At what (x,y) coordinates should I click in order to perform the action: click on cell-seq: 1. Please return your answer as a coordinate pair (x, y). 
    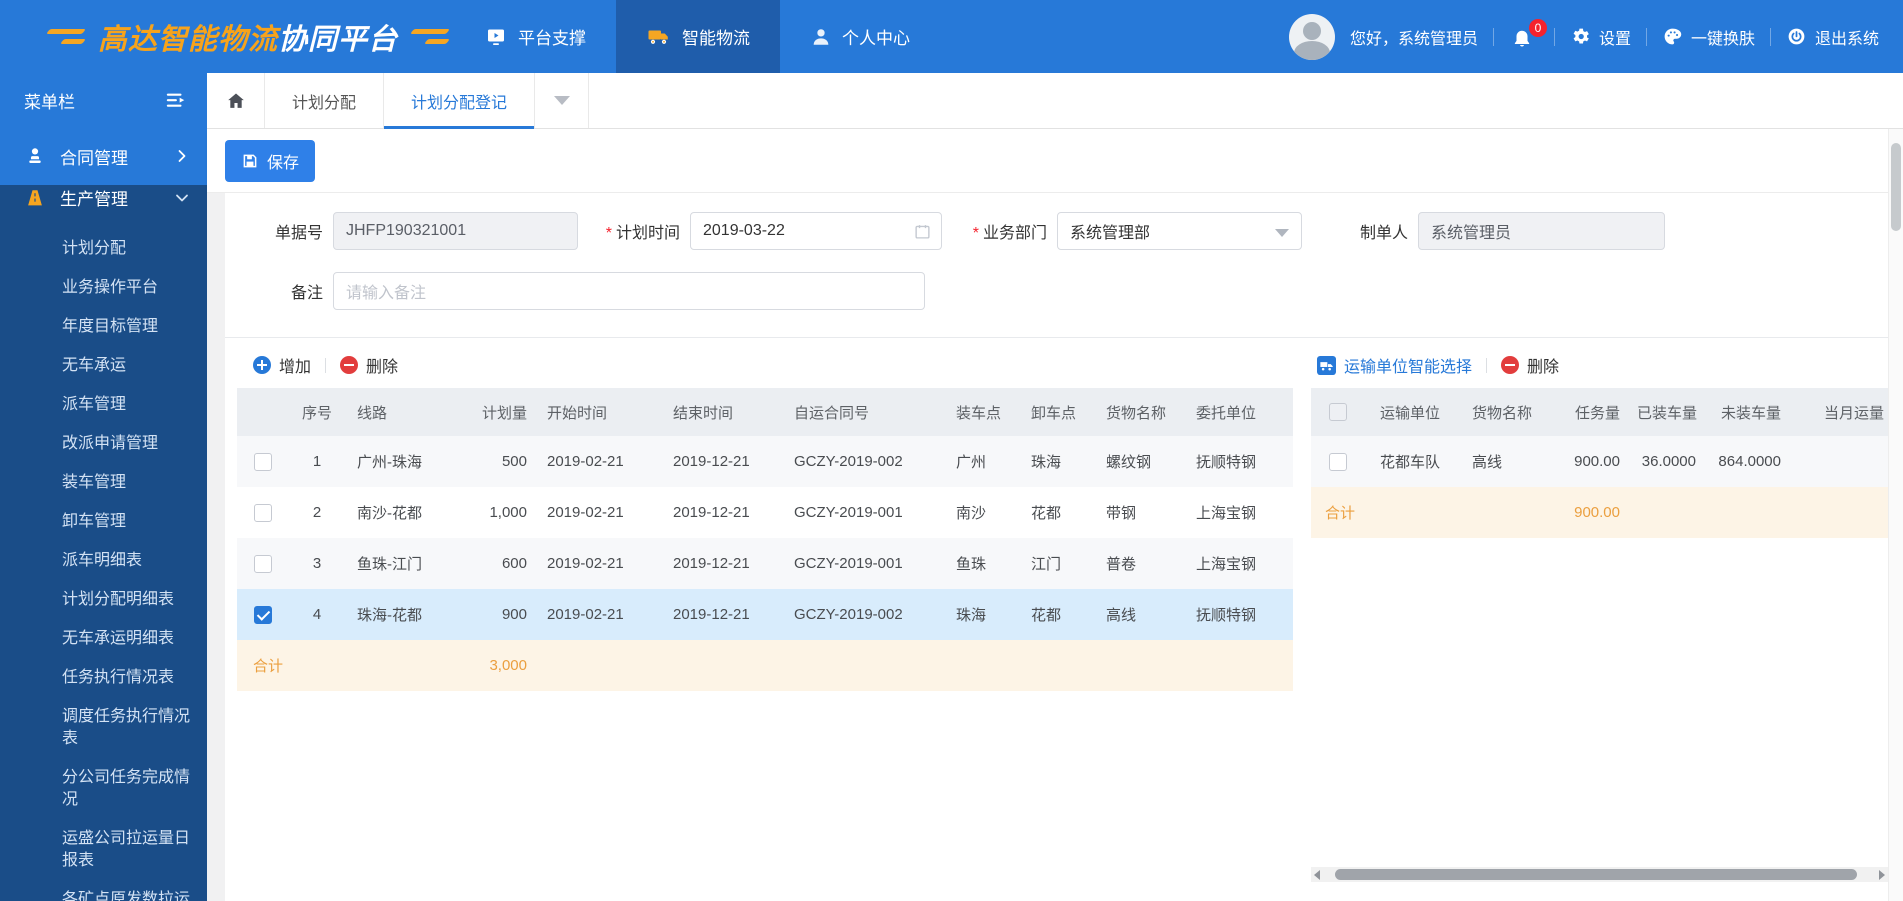
    Looking at the image, I should click on (317, 461).